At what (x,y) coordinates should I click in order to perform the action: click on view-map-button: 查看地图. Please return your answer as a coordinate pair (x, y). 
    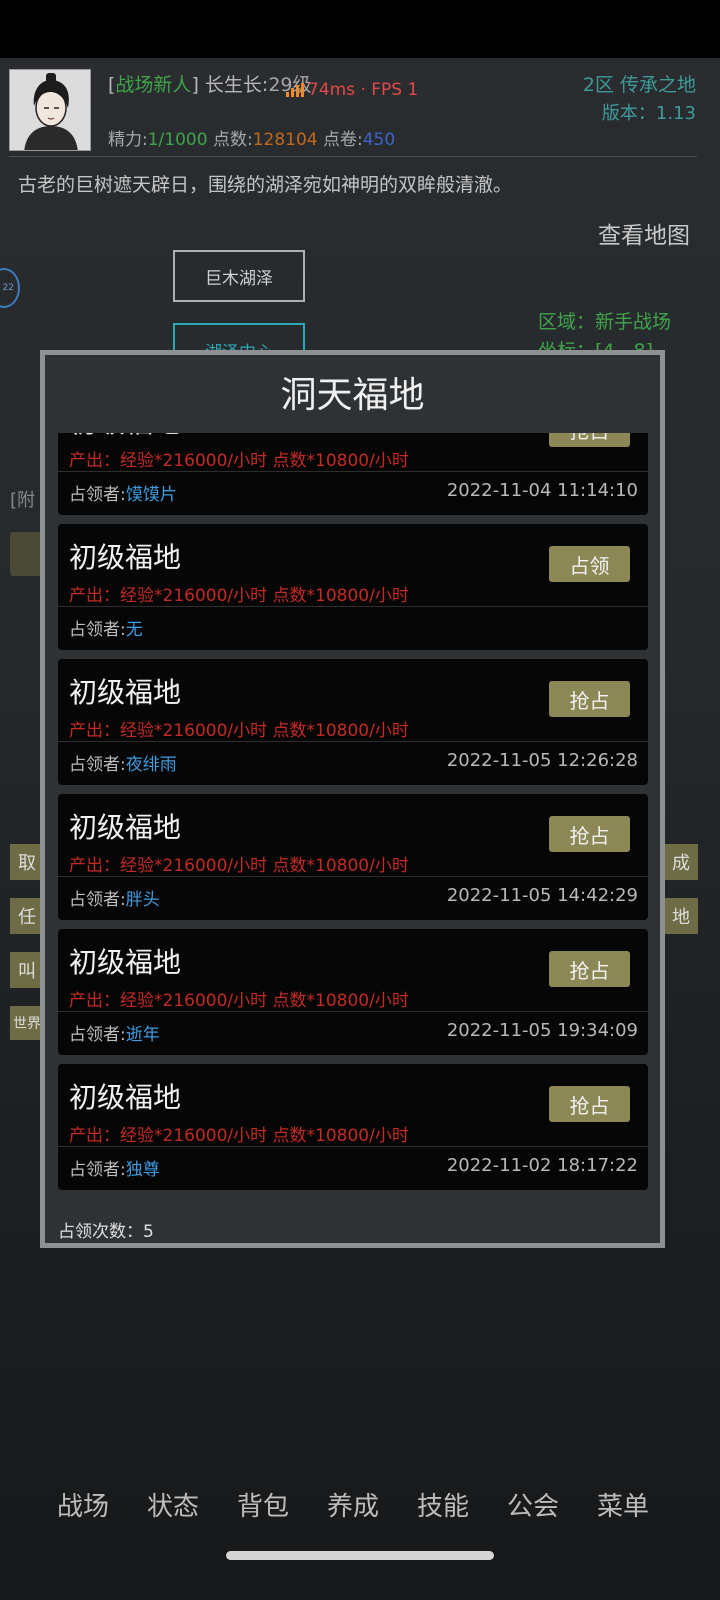
    Looking at the image, I should click on (644, 233).